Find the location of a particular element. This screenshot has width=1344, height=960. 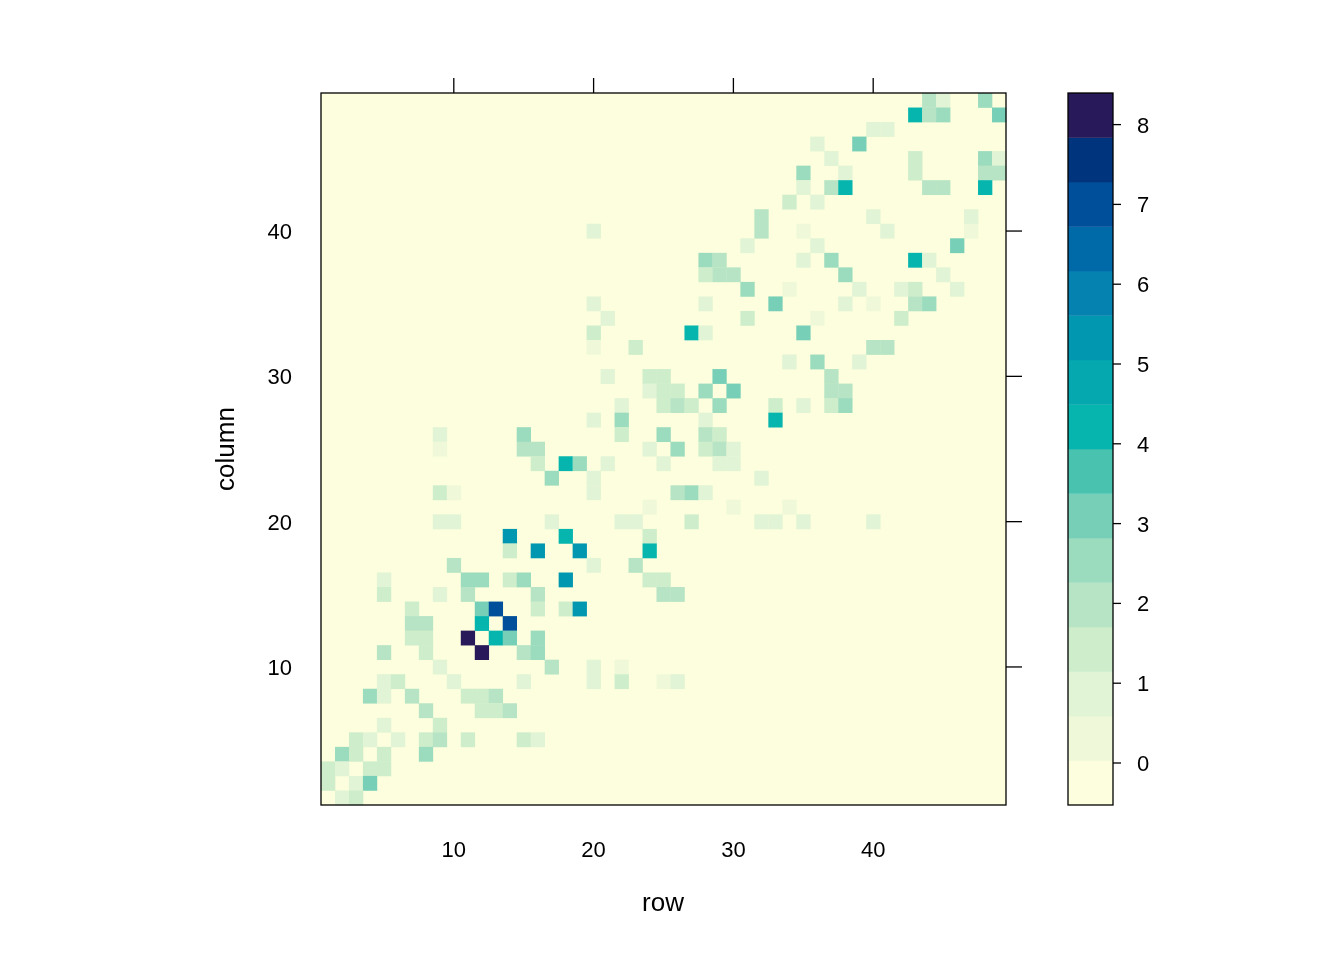

colorbar-label: 5 is located at coordinates (1143, 364).